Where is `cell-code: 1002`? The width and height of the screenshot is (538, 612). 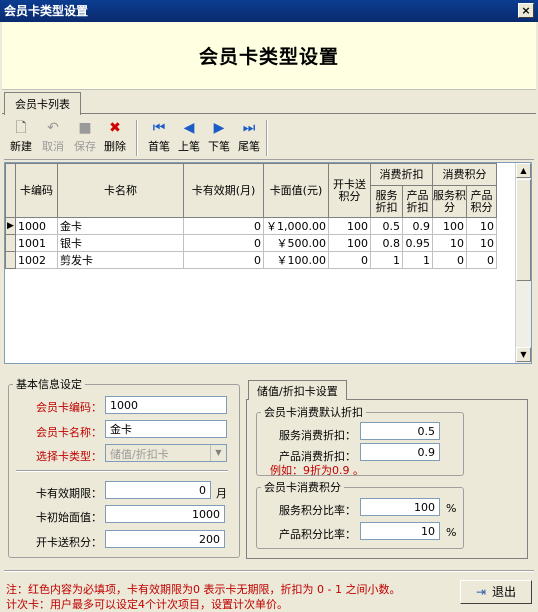 cell-code: 1002 is located at coordinates (36, 260).